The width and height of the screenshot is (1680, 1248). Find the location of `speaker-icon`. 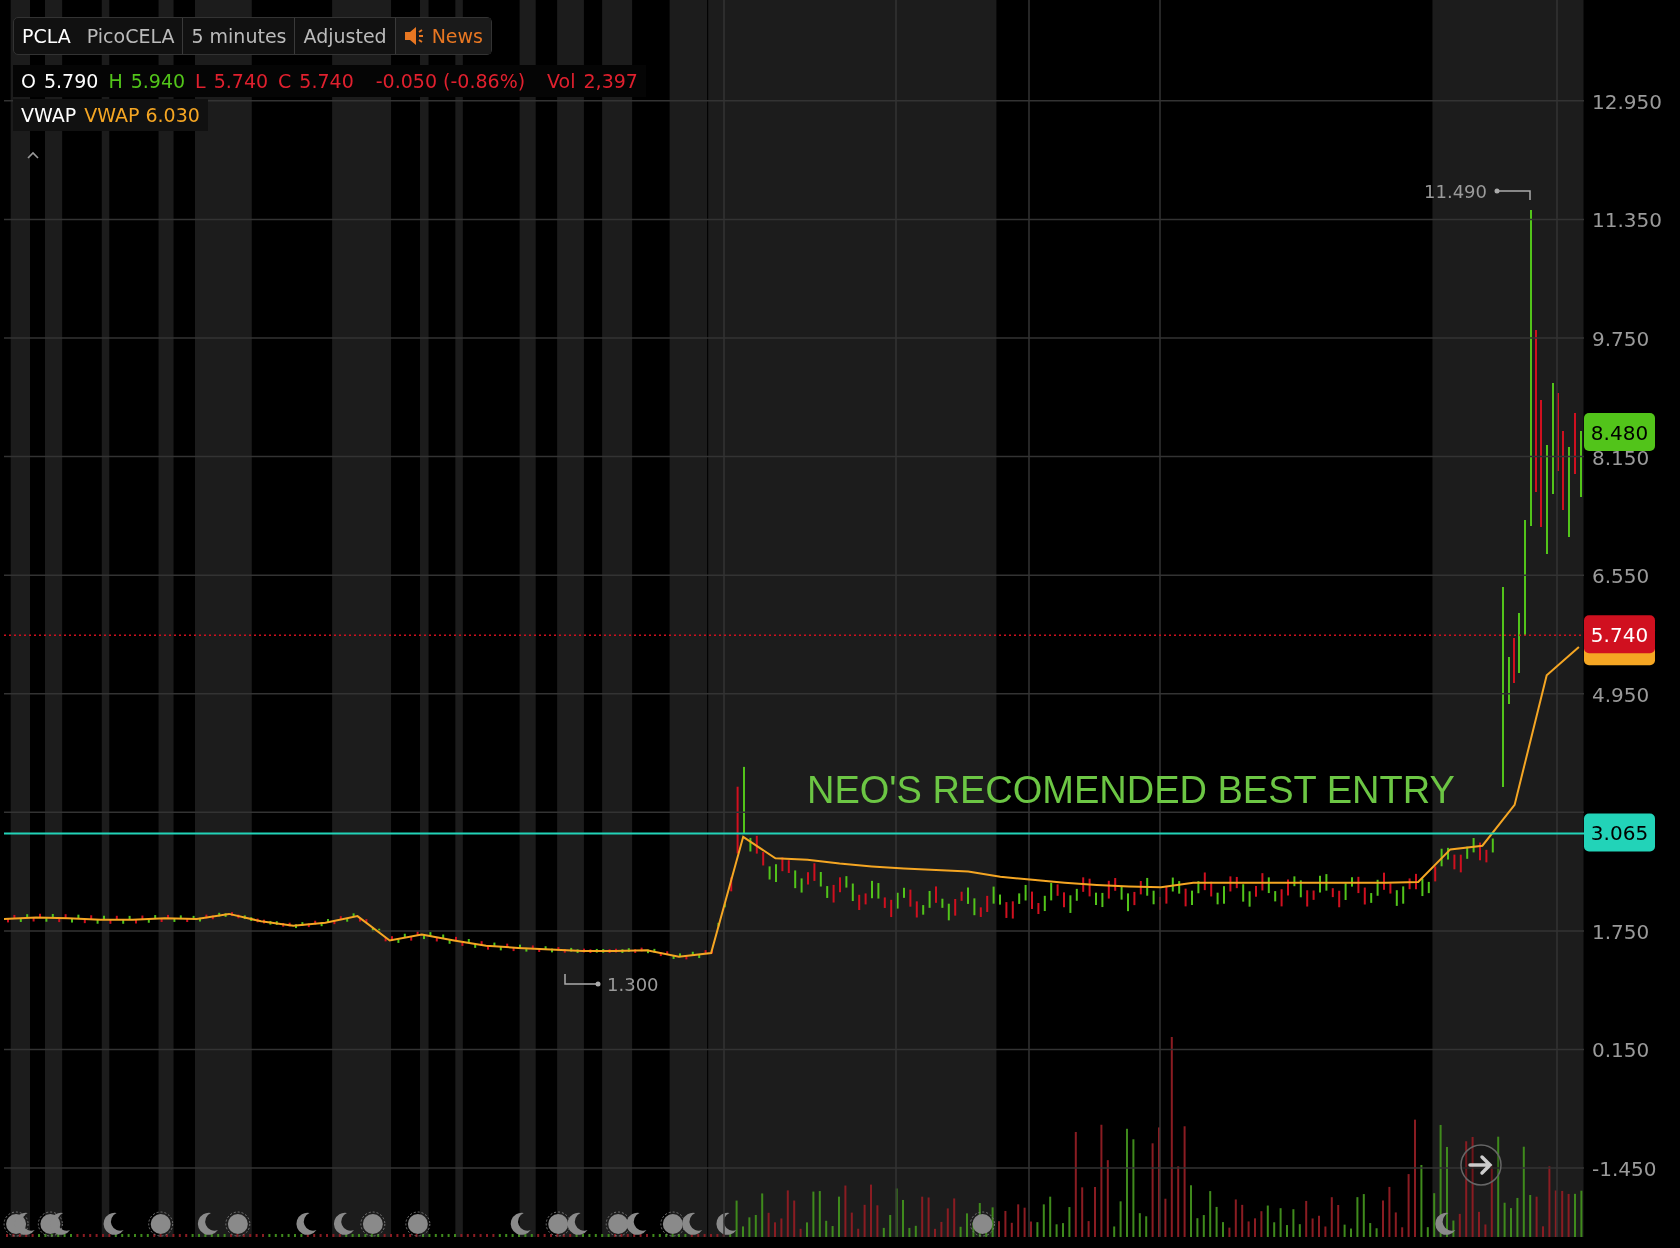

speaker-icon is located at coordinates (414, 36).